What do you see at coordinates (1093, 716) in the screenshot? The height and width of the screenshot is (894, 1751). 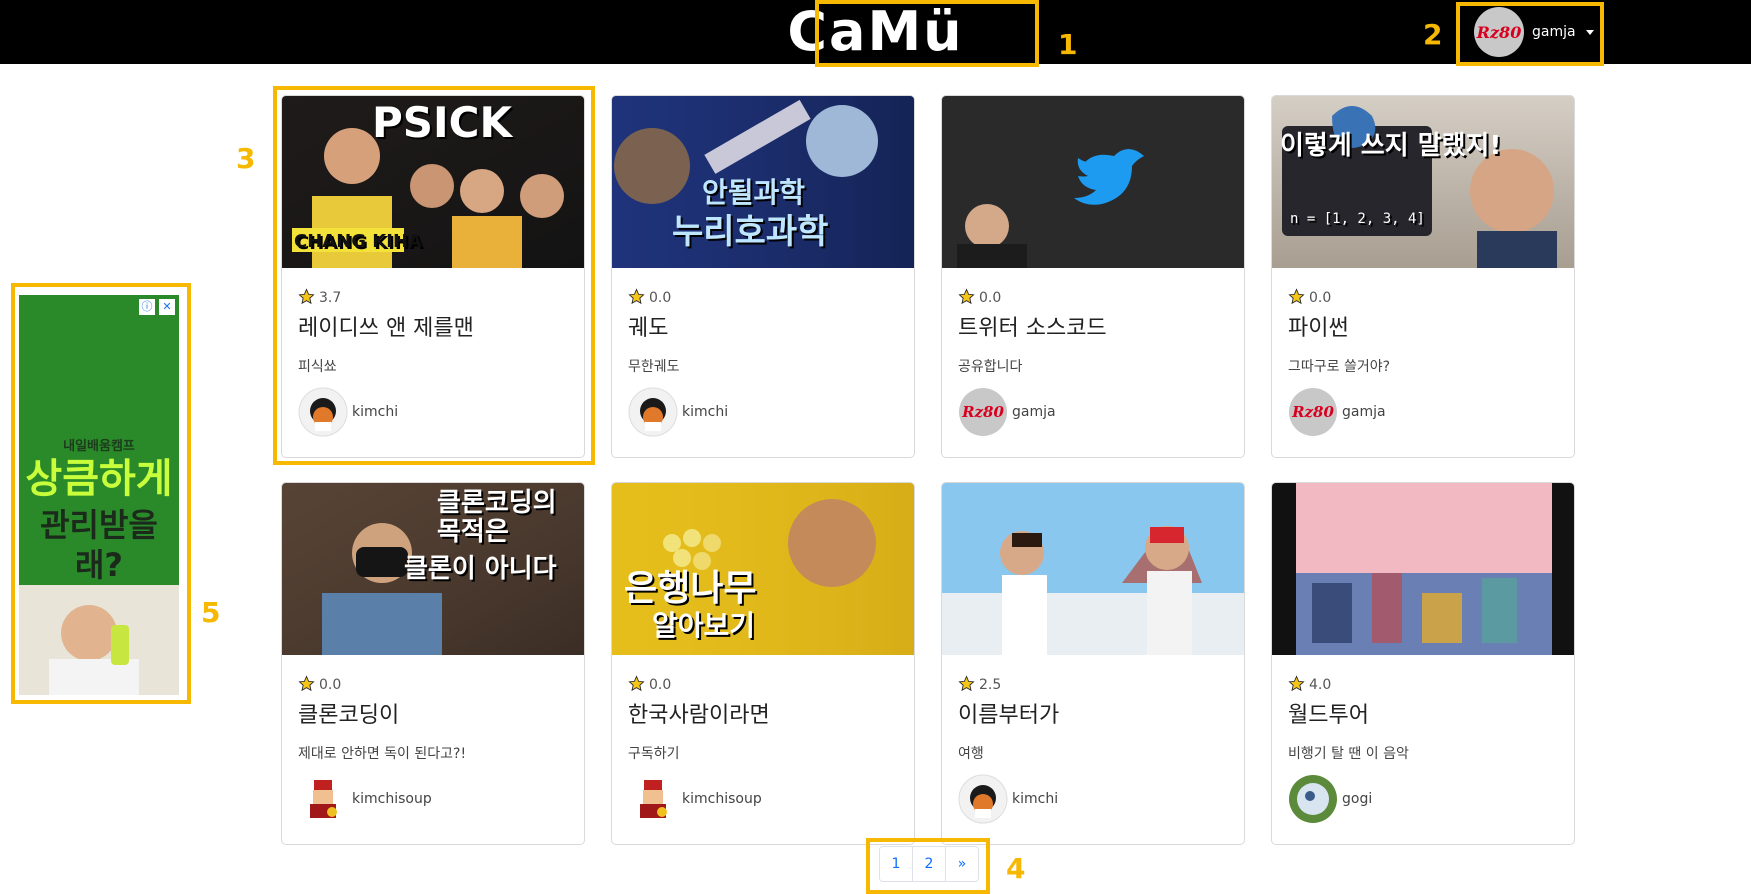 I see `card-title: 이름부터가` at bounding box center [1093, 716].